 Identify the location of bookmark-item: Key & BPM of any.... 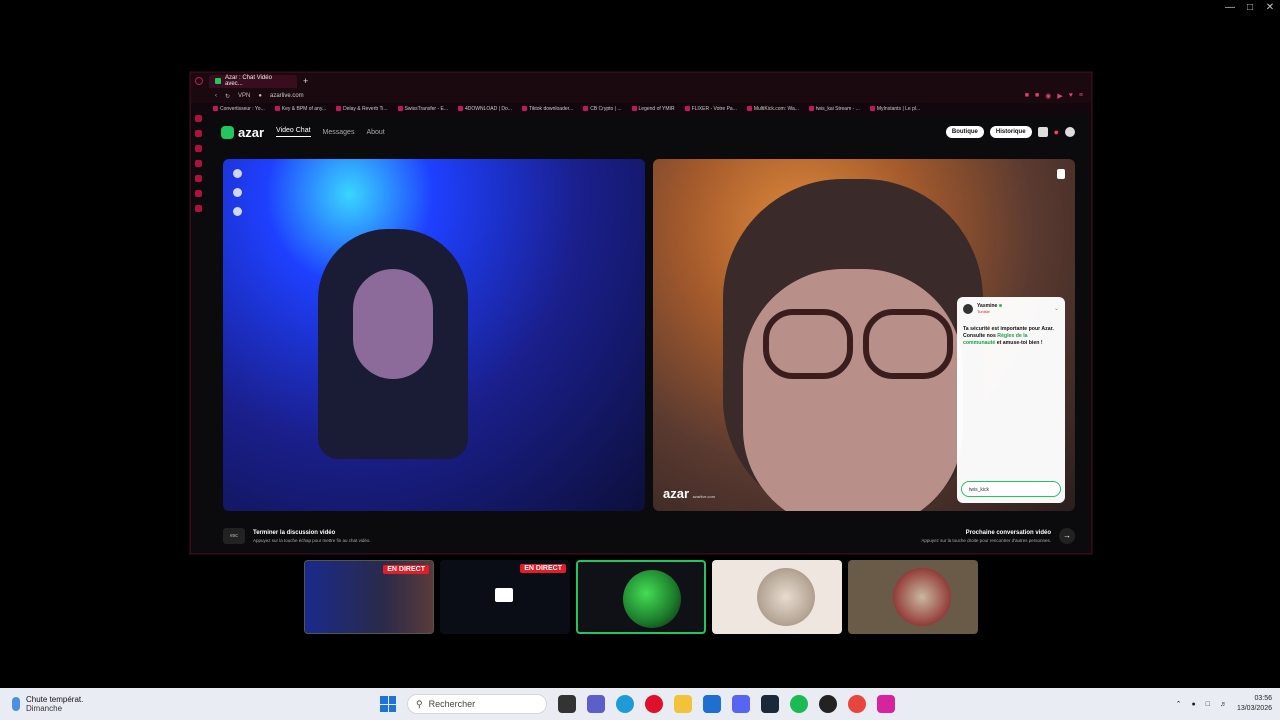
(300, 109).